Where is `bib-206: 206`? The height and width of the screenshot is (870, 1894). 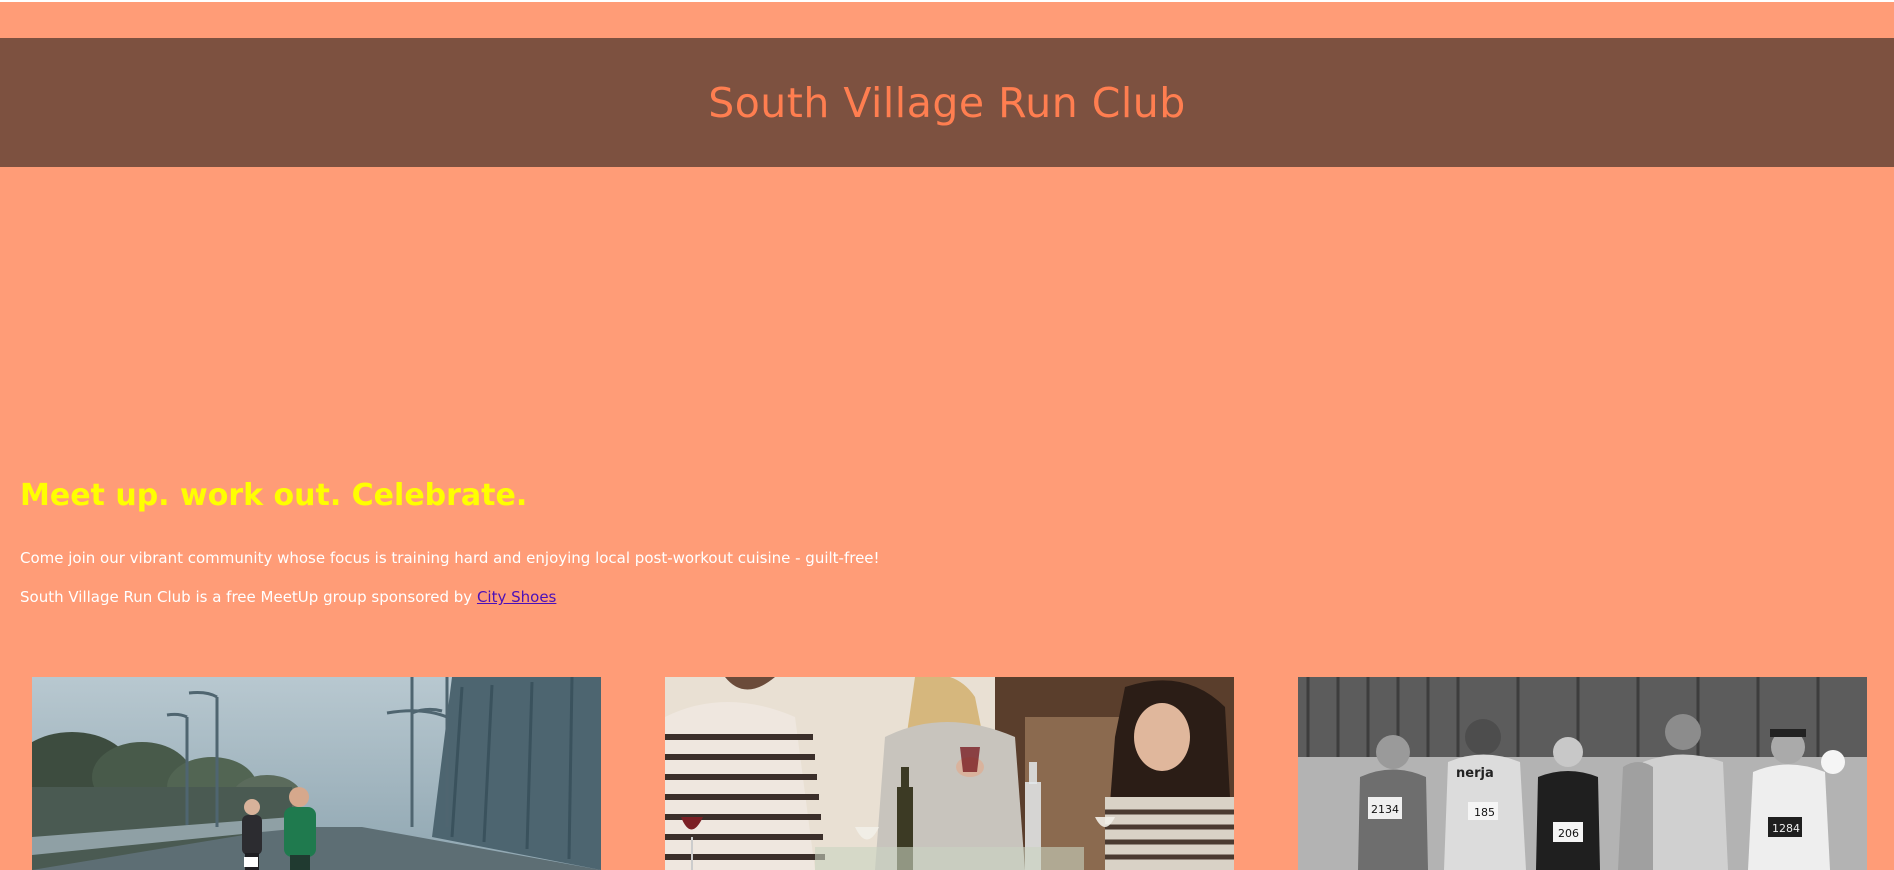 bib-206: 206 is located at coordinates (1568, 833).